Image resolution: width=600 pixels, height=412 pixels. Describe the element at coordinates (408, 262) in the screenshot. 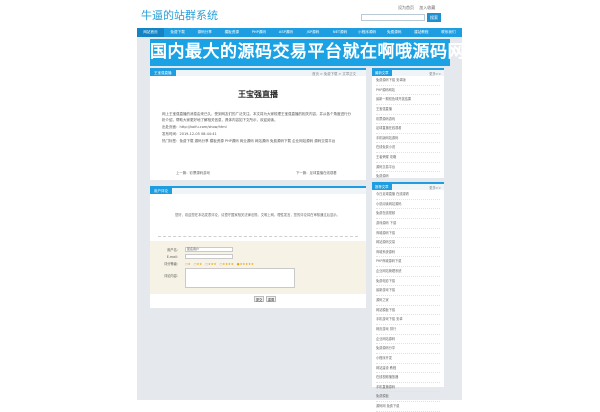

I see `sidebar-list-item: PHP商城源码下载` at that location.